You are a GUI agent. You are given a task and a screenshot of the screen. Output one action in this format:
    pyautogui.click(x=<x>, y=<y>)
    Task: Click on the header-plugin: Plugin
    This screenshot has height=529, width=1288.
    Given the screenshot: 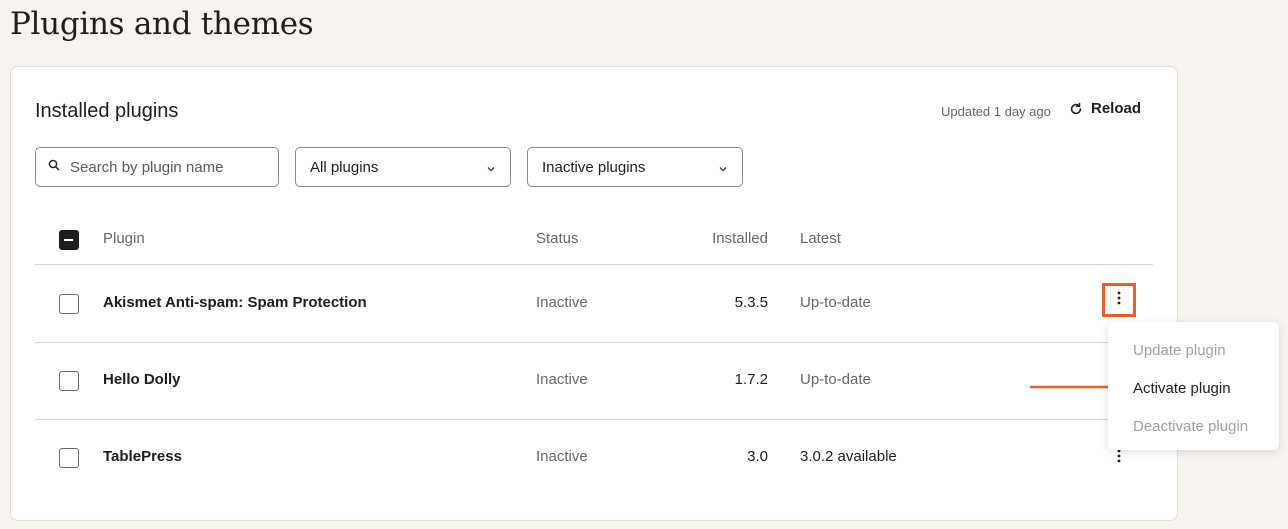 What is the action you would take?
    pyautogui.click(x=124, y=238)
    